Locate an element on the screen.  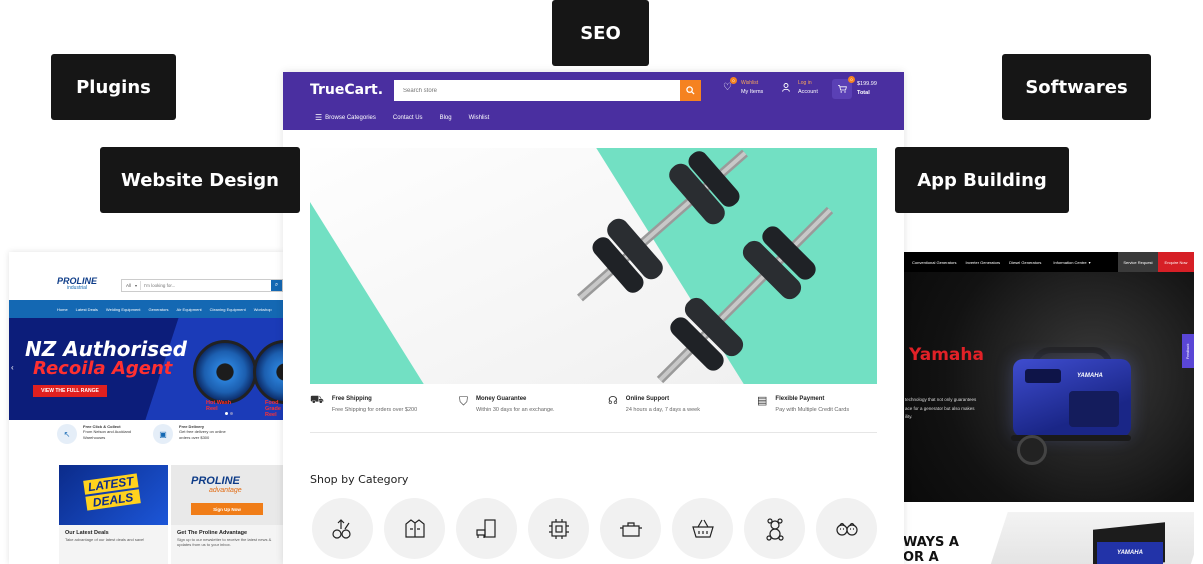
account-widget: Log in Account is located at coordinates (800, 88).